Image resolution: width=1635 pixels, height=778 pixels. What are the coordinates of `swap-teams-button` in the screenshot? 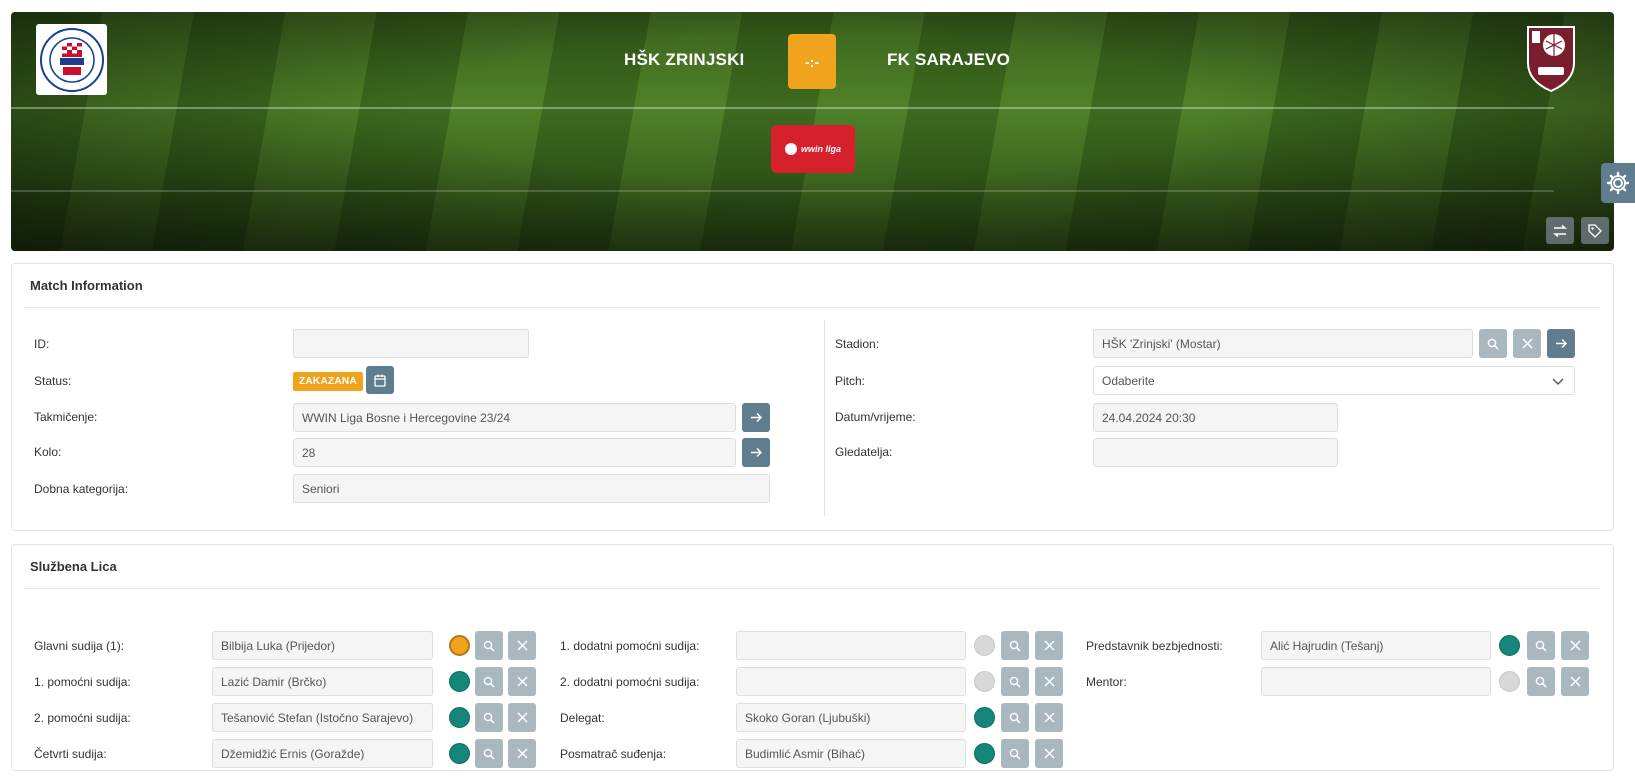 It's located at (1560, 230).